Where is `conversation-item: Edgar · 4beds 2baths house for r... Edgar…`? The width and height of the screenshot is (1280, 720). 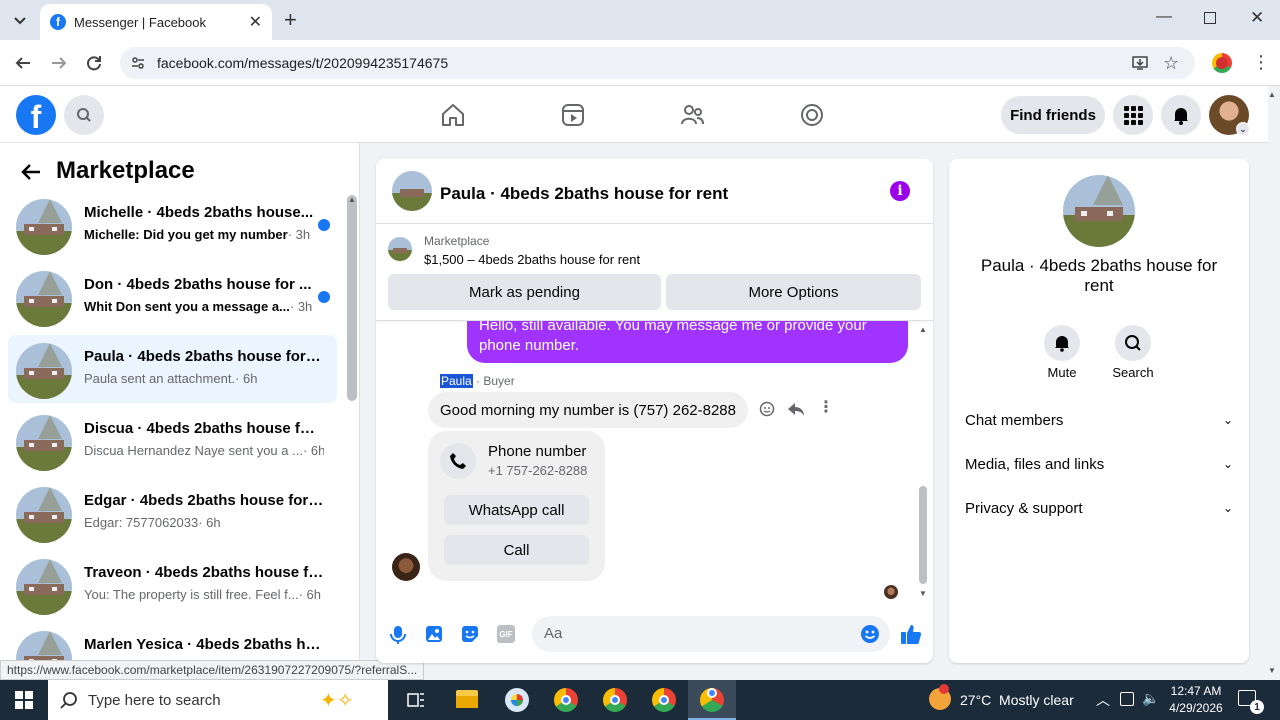
conversation-item: Edgar · 4beds 2baths house for r... Edgar… is located at coordinates (172, 513).